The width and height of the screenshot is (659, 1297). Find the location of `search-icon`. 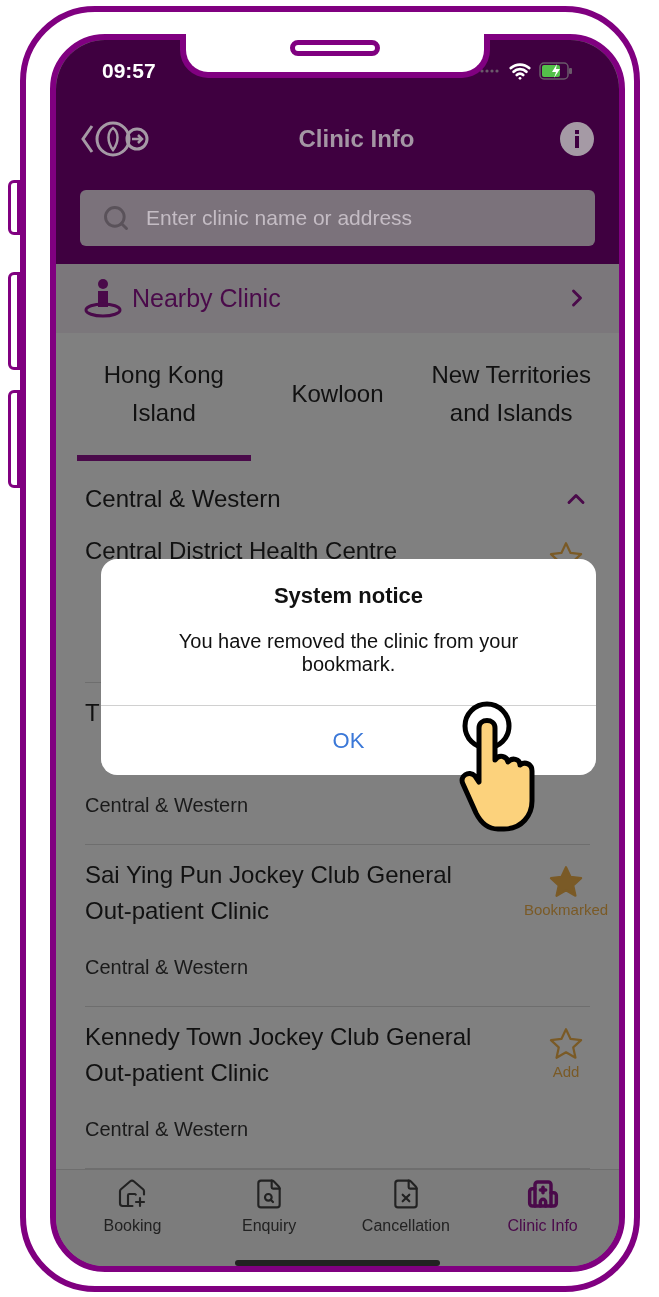

search-icon is located at coordinates (116, 218).